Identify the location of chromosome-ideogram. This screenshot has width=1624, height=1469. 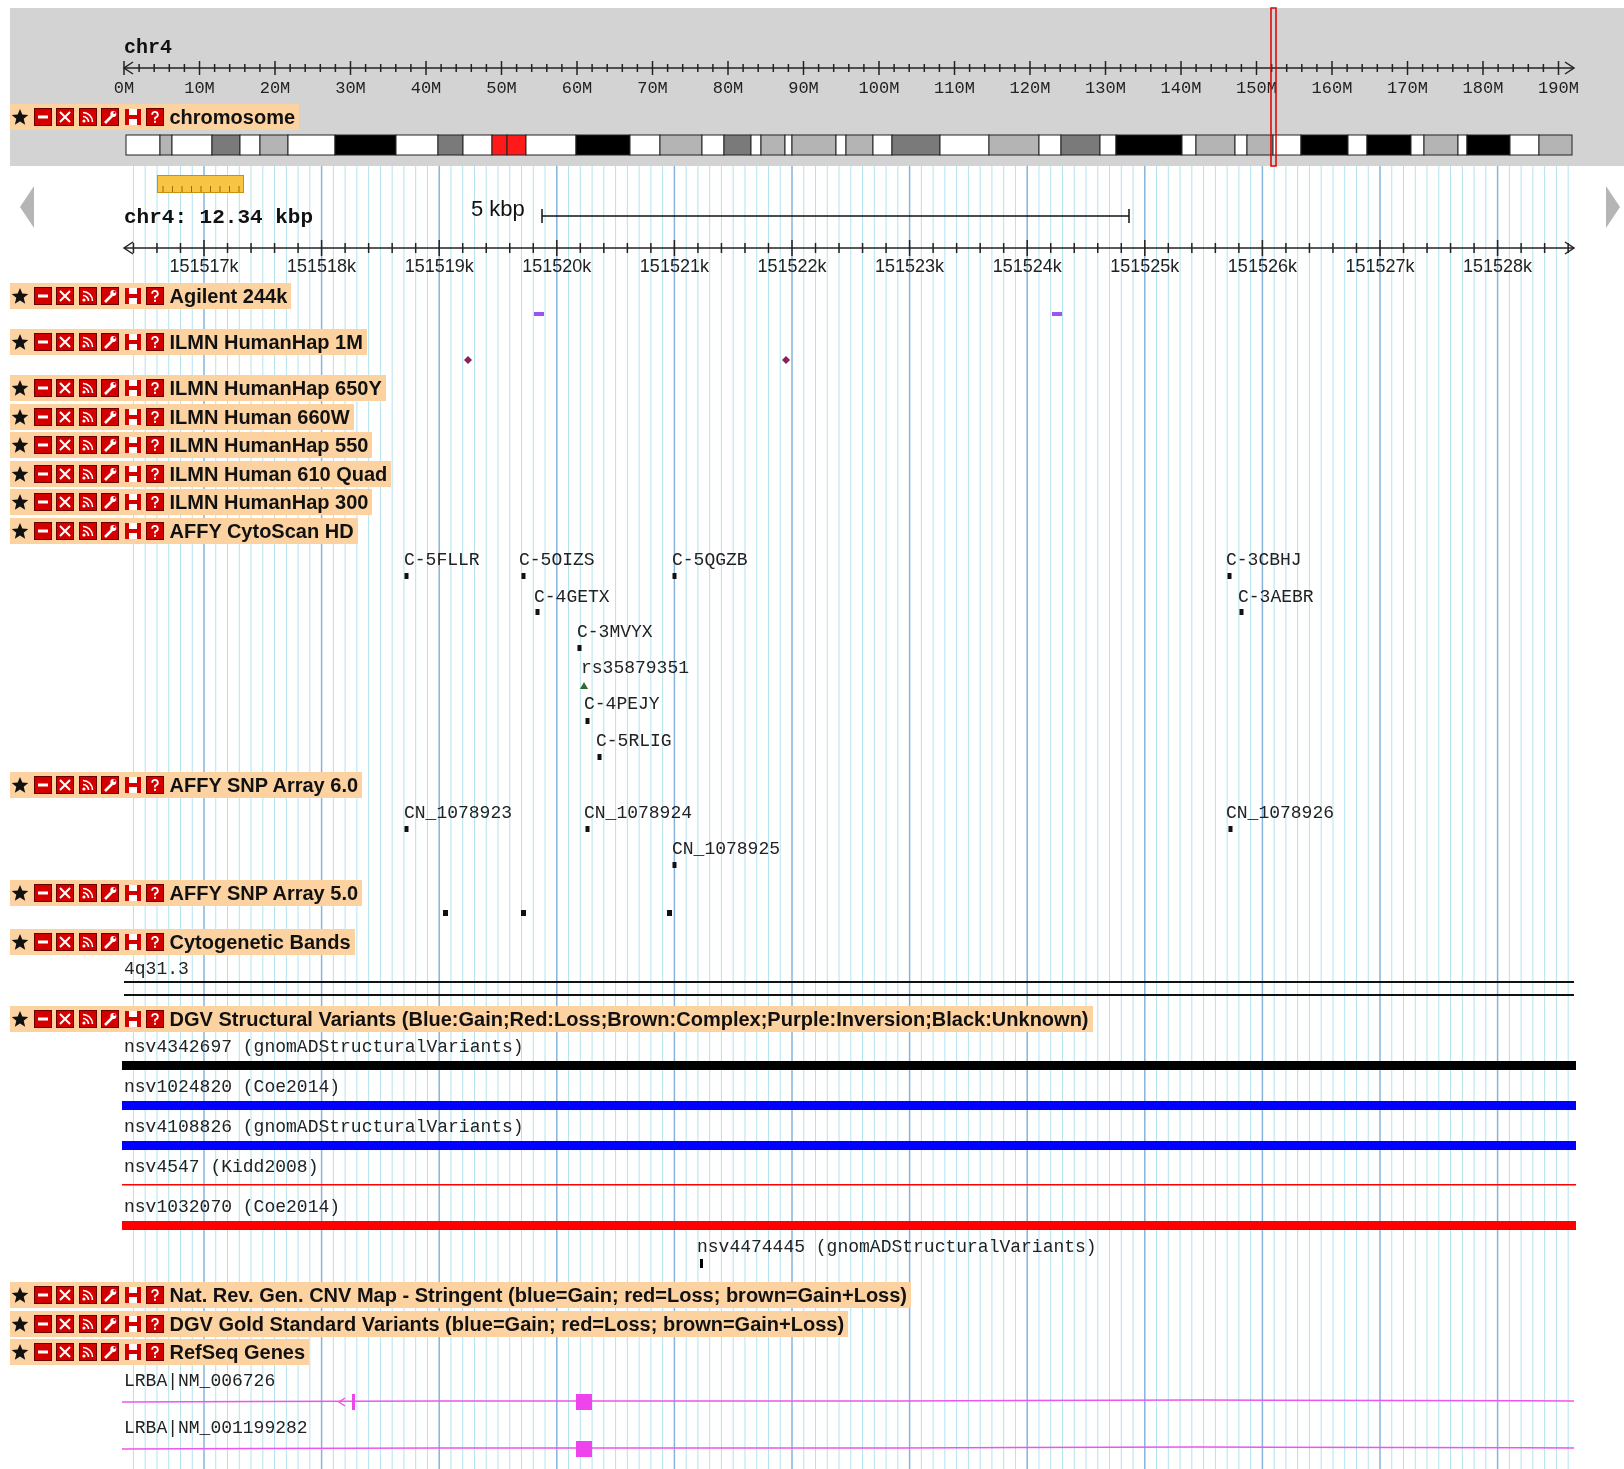
(849, 145).